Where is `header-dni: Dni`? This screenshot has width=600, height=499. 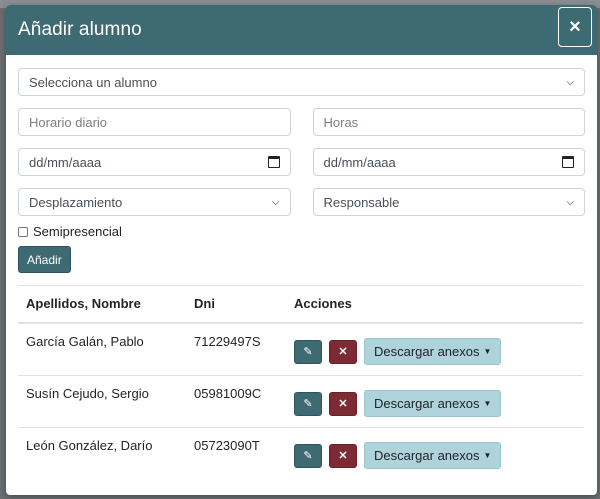
header-dni: Dni is located at coordinates (236, 305).